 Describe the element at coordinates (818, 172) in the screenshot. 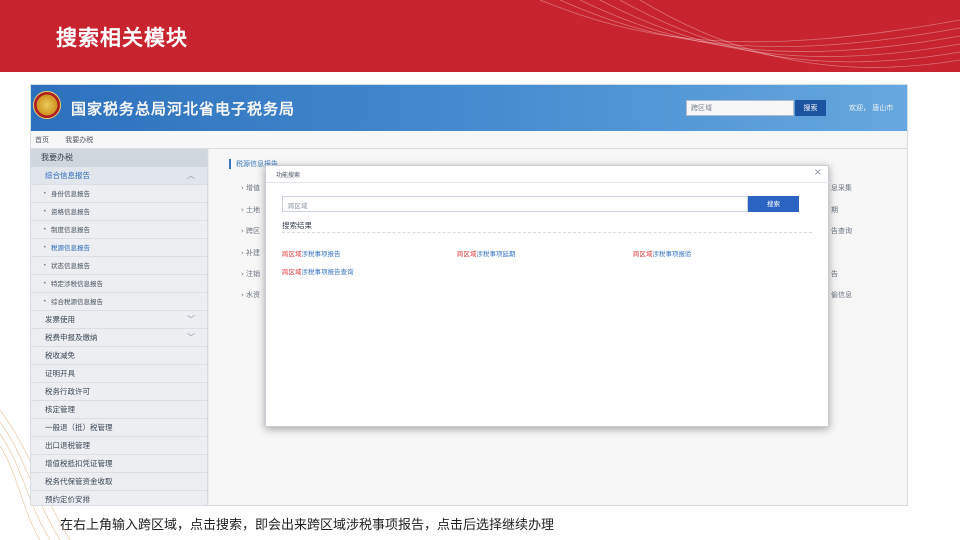

I see `close-icon: ×` at that location.